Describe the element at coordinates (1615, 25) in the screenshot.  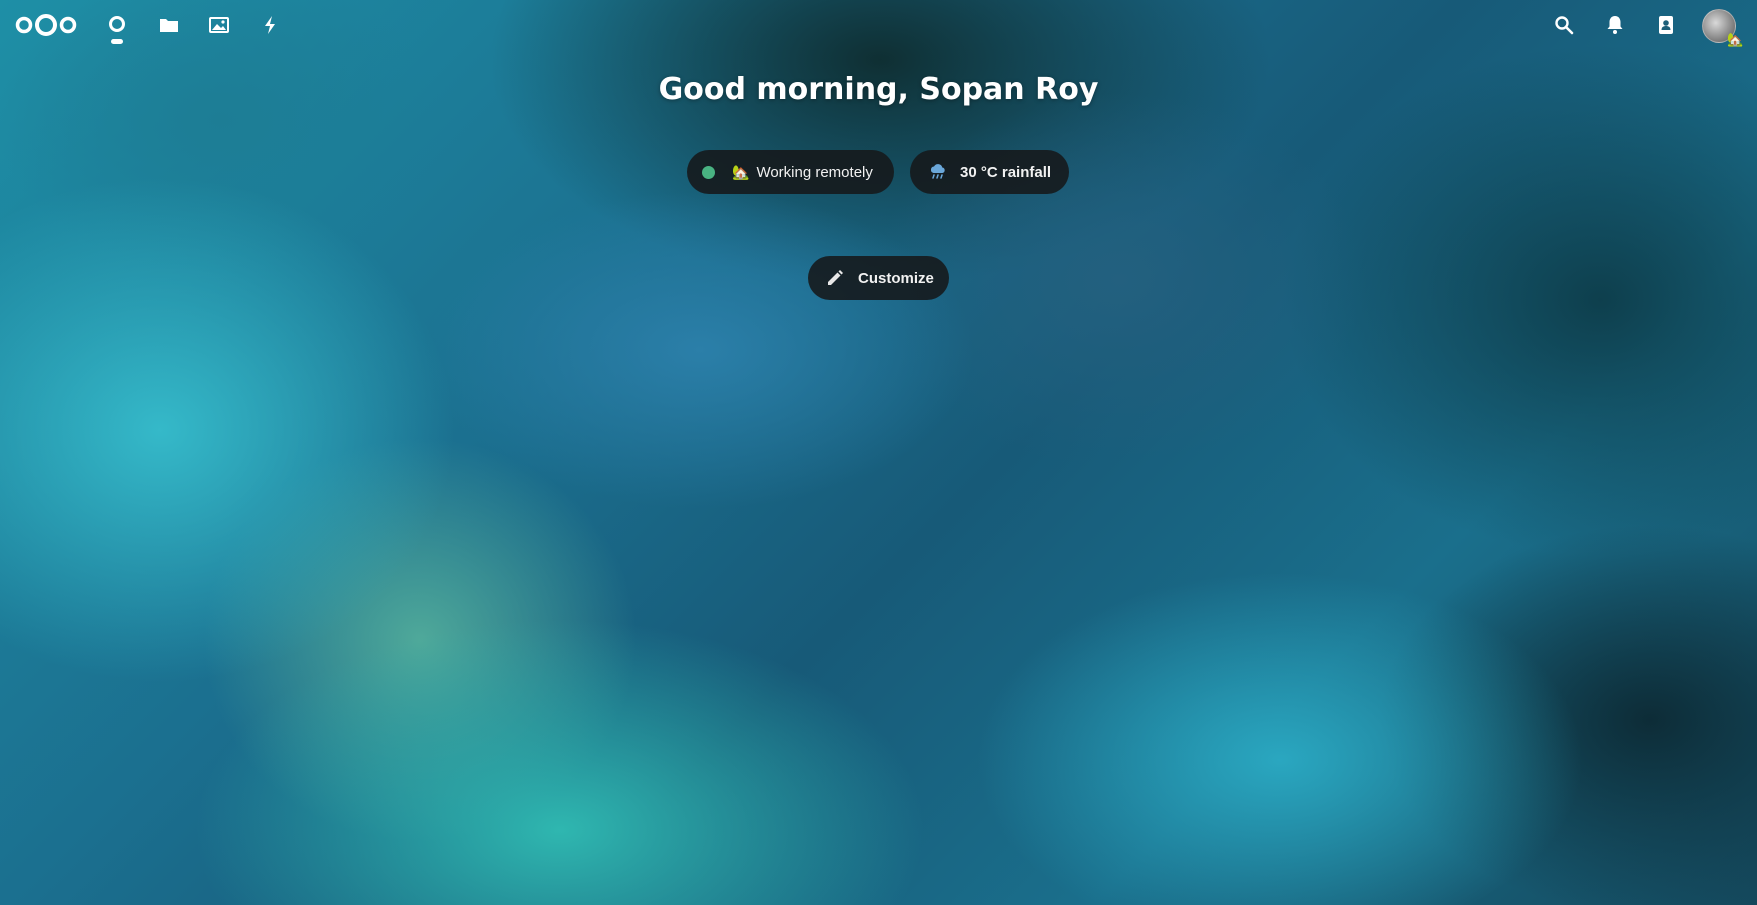
I see `bell-icon` at that location.